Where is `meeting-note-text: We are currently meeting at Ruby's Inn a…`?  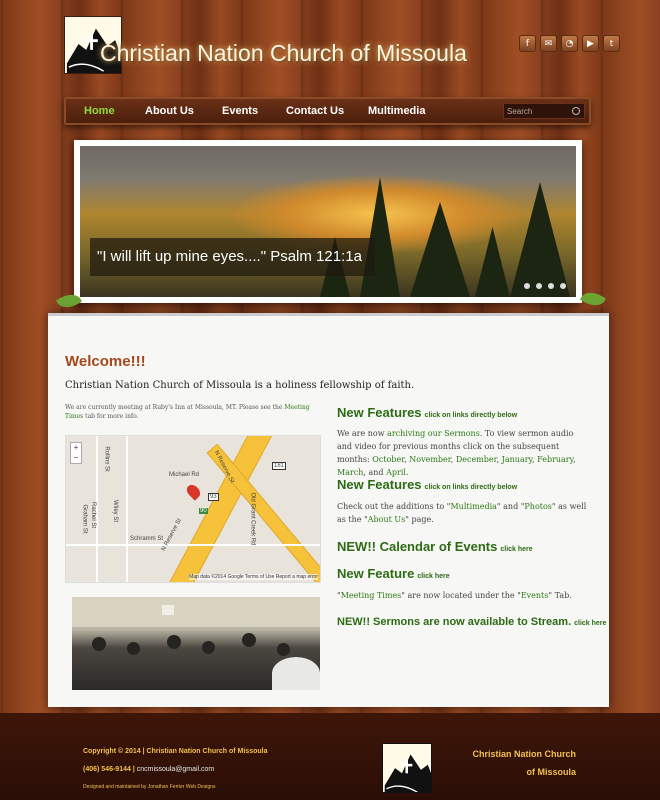
meeting-note-text: We are currently meeting at Ruby's Inn a… is located at coordinates (174, 407).